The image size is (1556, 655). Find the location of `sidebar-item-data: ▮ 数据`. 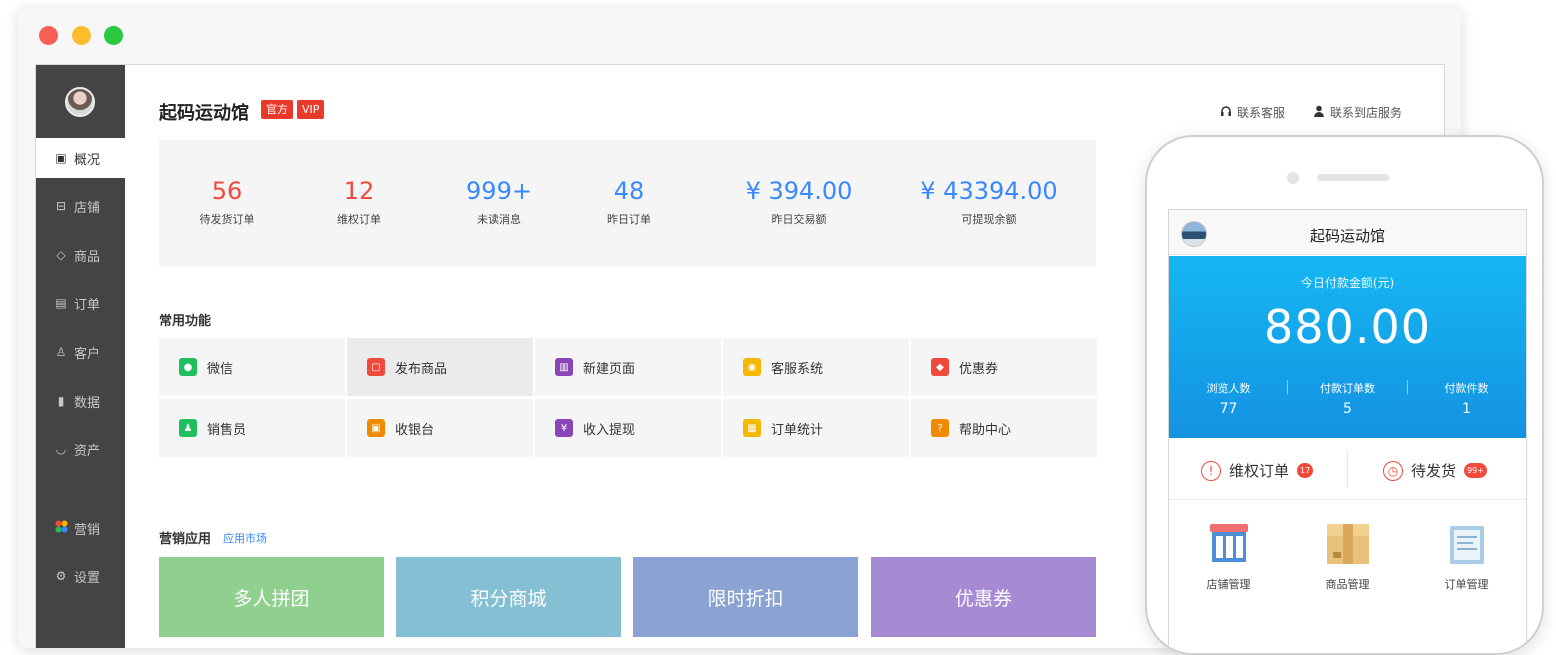

sidebar-item-data: ▮ 数据 is located at coordinates (80, 401).